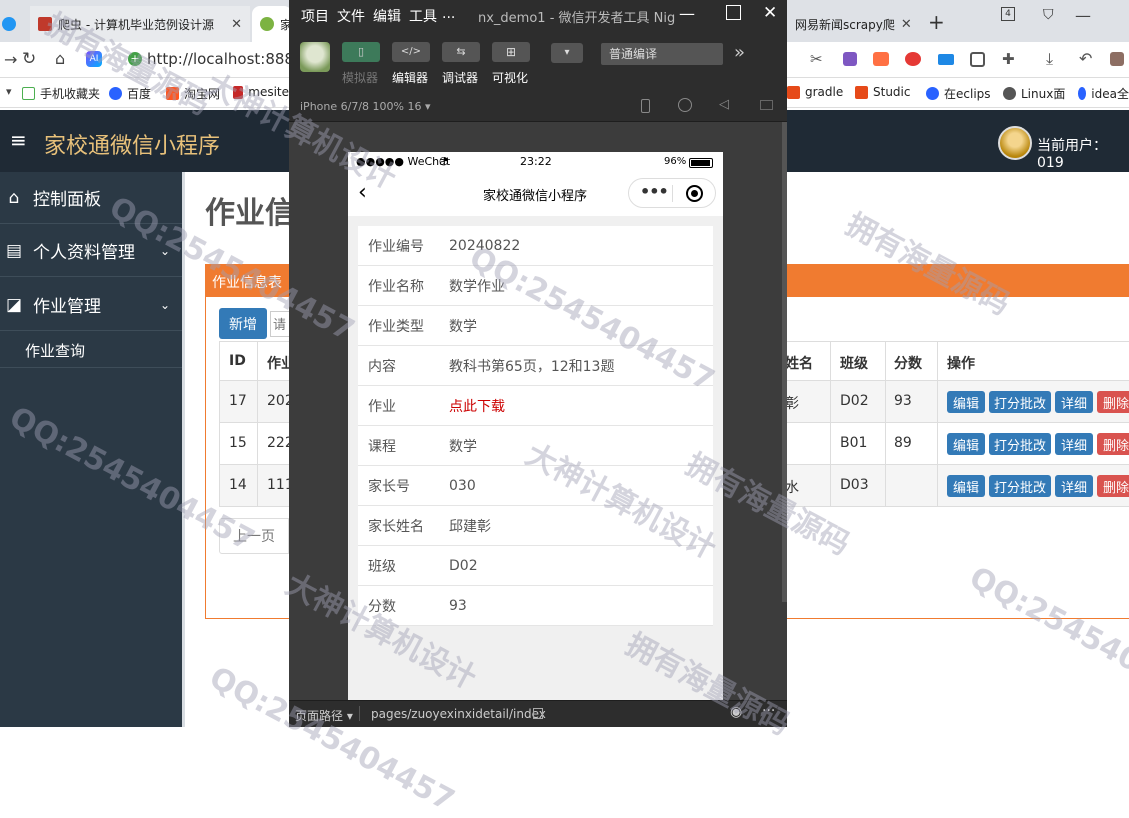 The image size is (1129, 818). Describe the element at coordinates (130, 93) in the screenshot. I see `bookmark-item: 百度` at that location.